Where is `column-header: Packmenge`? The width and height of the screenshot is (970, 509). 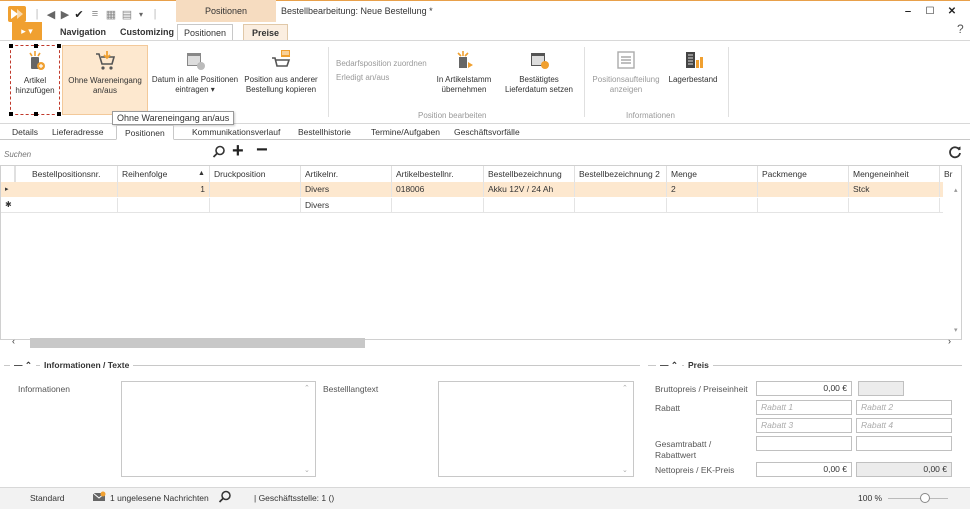
column-header: Packmenge is located at coordinates (803, 174).